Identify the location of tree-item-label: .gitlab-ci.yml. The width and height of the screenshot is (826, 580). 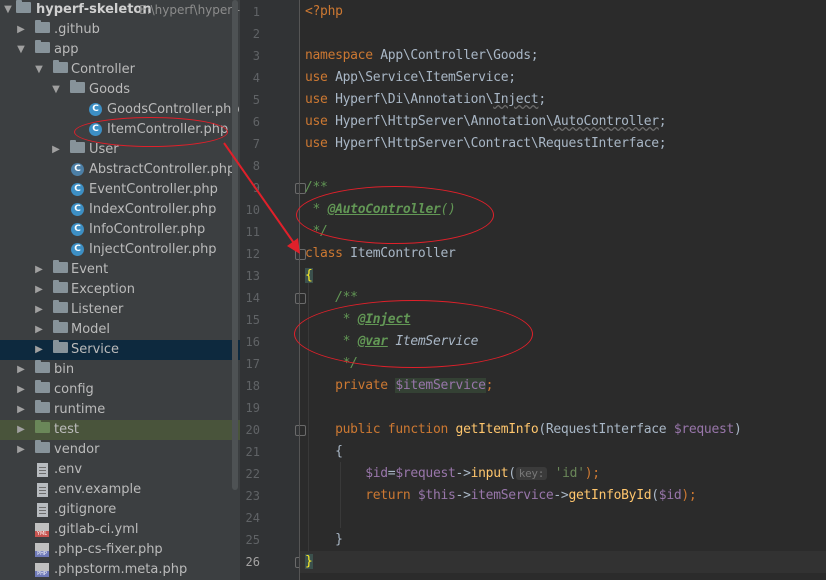
(96, 529).